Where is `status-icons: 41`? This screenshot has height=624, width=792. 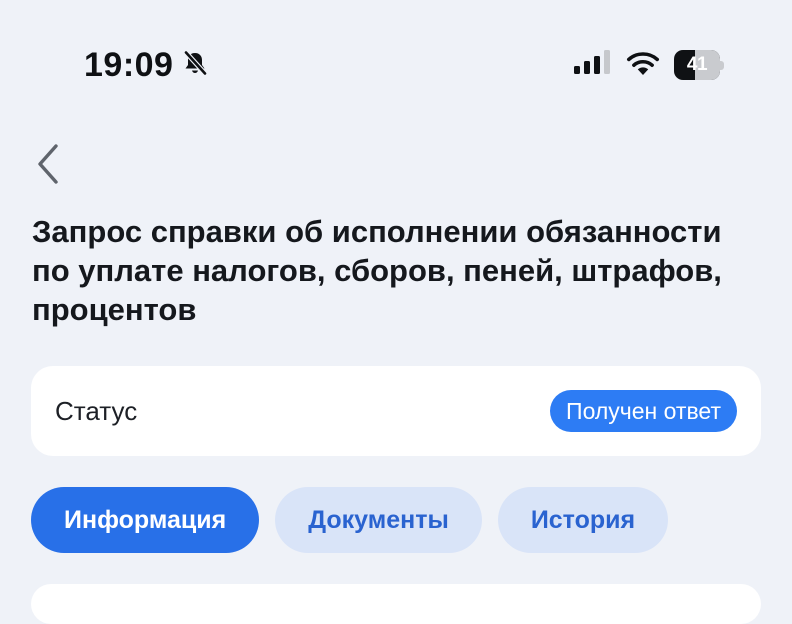 status-icons: 41 is located at coordinates (649, 64).